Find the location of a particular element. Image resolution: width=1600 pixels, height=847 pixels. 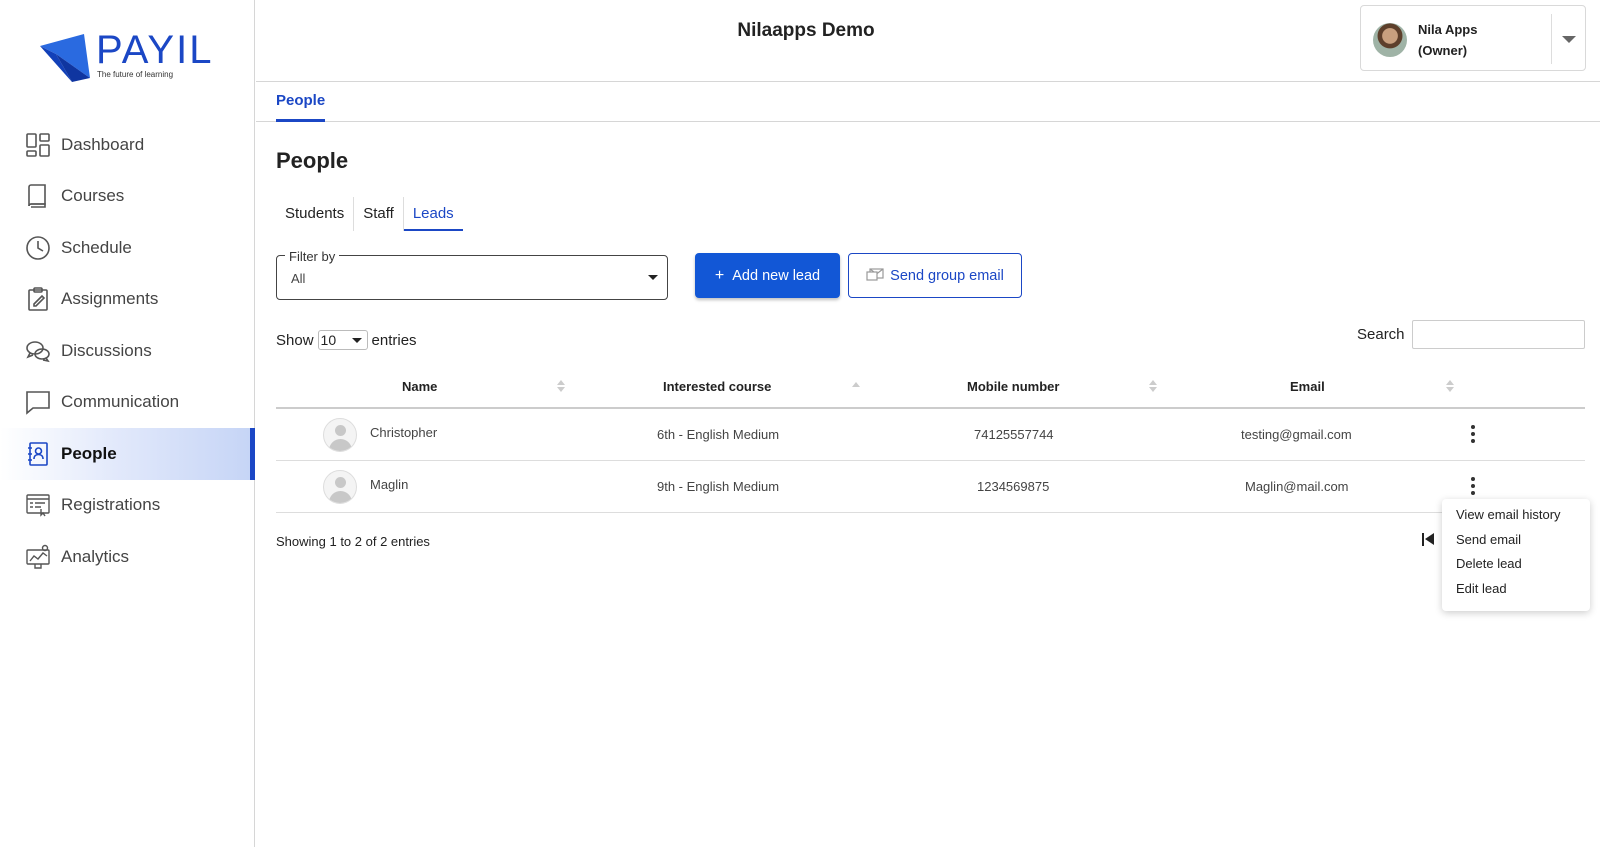

user-name: Nila Apps is located at coordinates (1448, 29).